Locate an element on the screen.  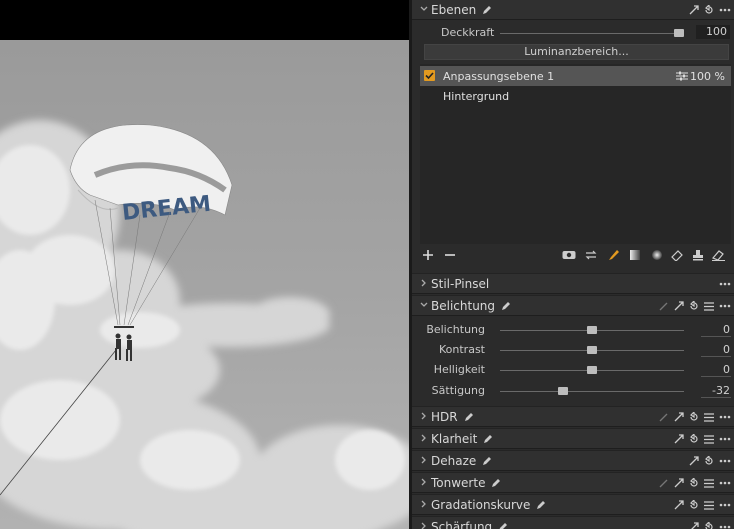
opacity-row: Deckkraft 100 is located at coordinates (573, 32).